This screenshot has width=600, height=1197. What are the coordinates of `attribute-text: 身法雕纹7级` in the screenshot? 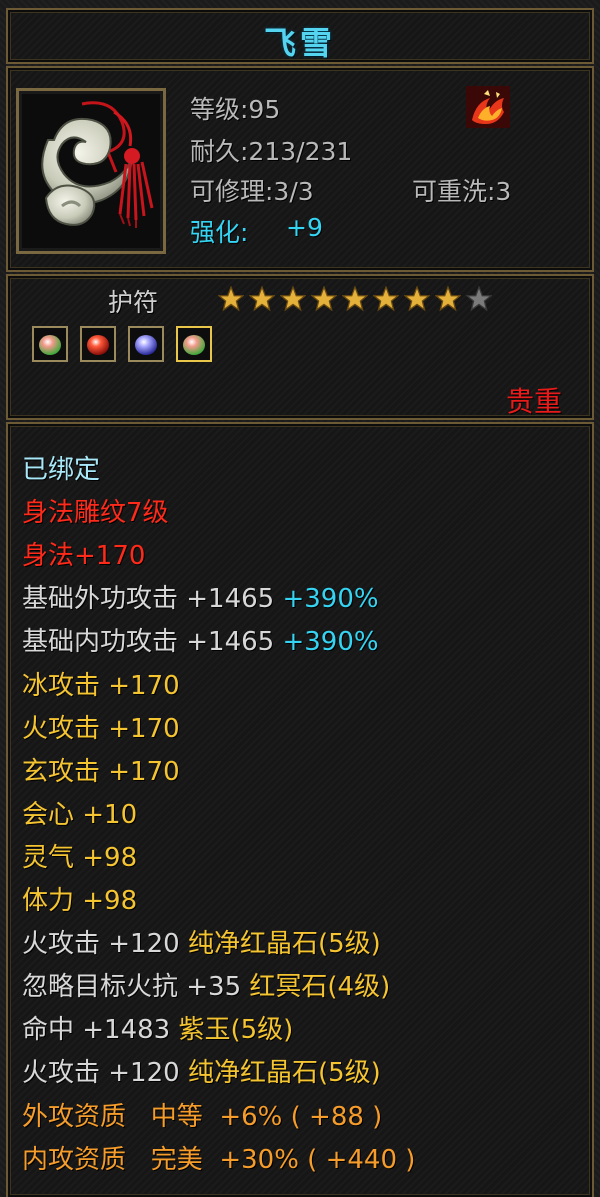 It's located at (95, 513).